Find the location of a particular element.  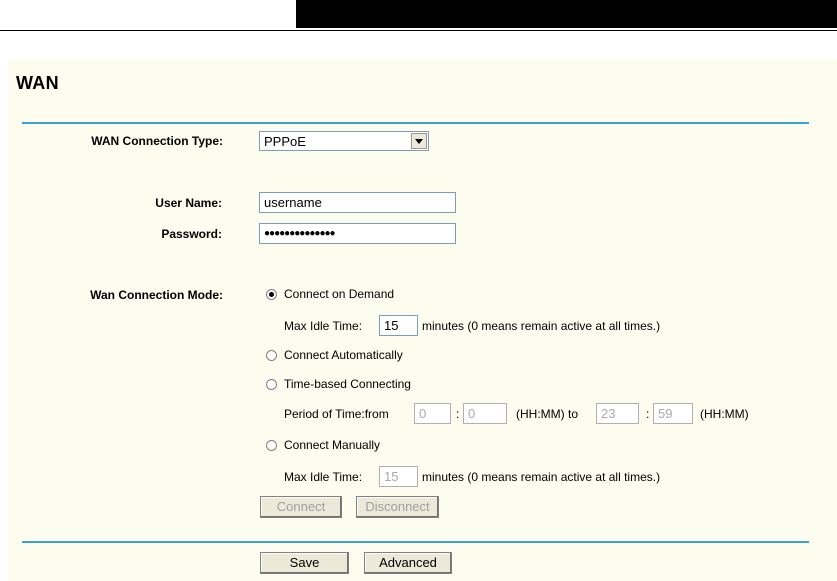

period-from-minute-input: 0 is located at coordinates (485, 413).